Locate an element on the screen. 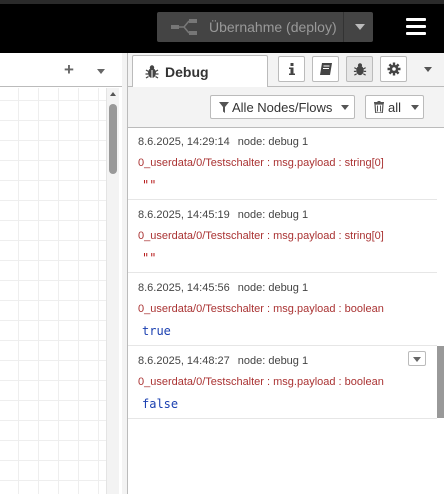  message-meta: 8.6.2025, 14:29:14 node: debug 1 is located at coordinates (223, 142).